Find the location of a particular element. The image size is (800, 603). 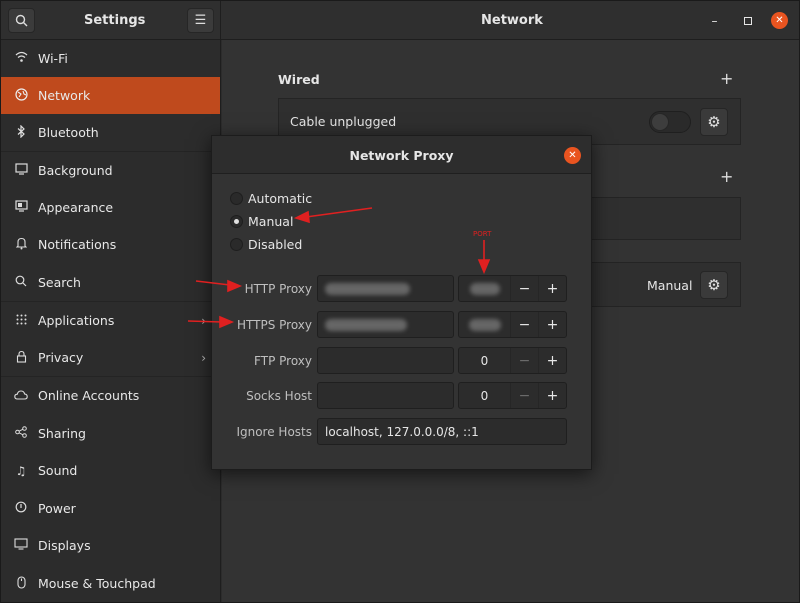

radio-manual: Manual is located at coordinates (261, 221).